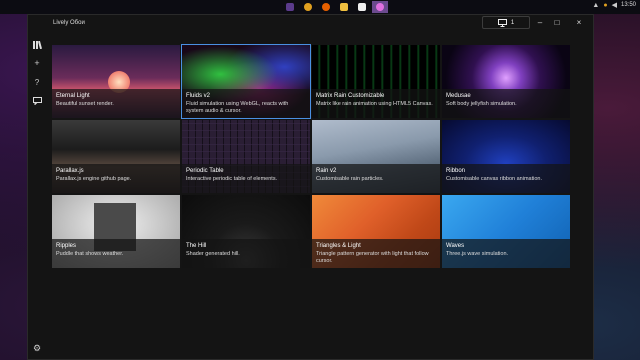 The image size is (640, 360). I want to click on library-icon, so click(37, 45).